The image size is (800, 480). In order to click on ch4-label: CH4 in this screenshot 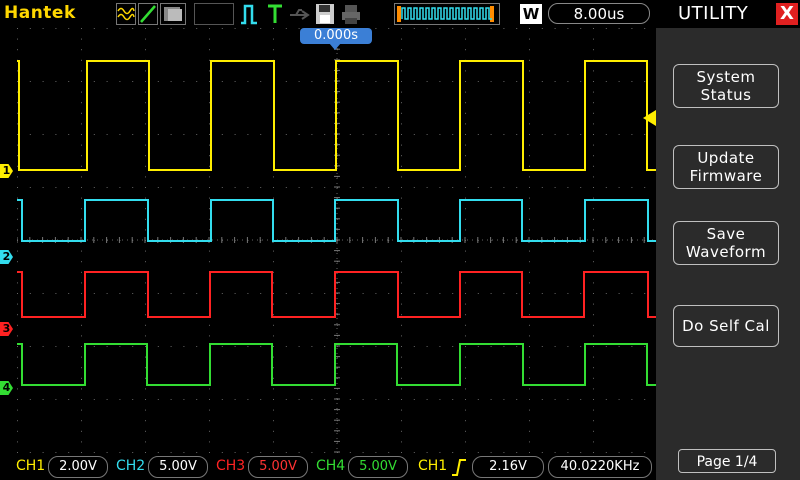, I will do `click(330, 466)`.